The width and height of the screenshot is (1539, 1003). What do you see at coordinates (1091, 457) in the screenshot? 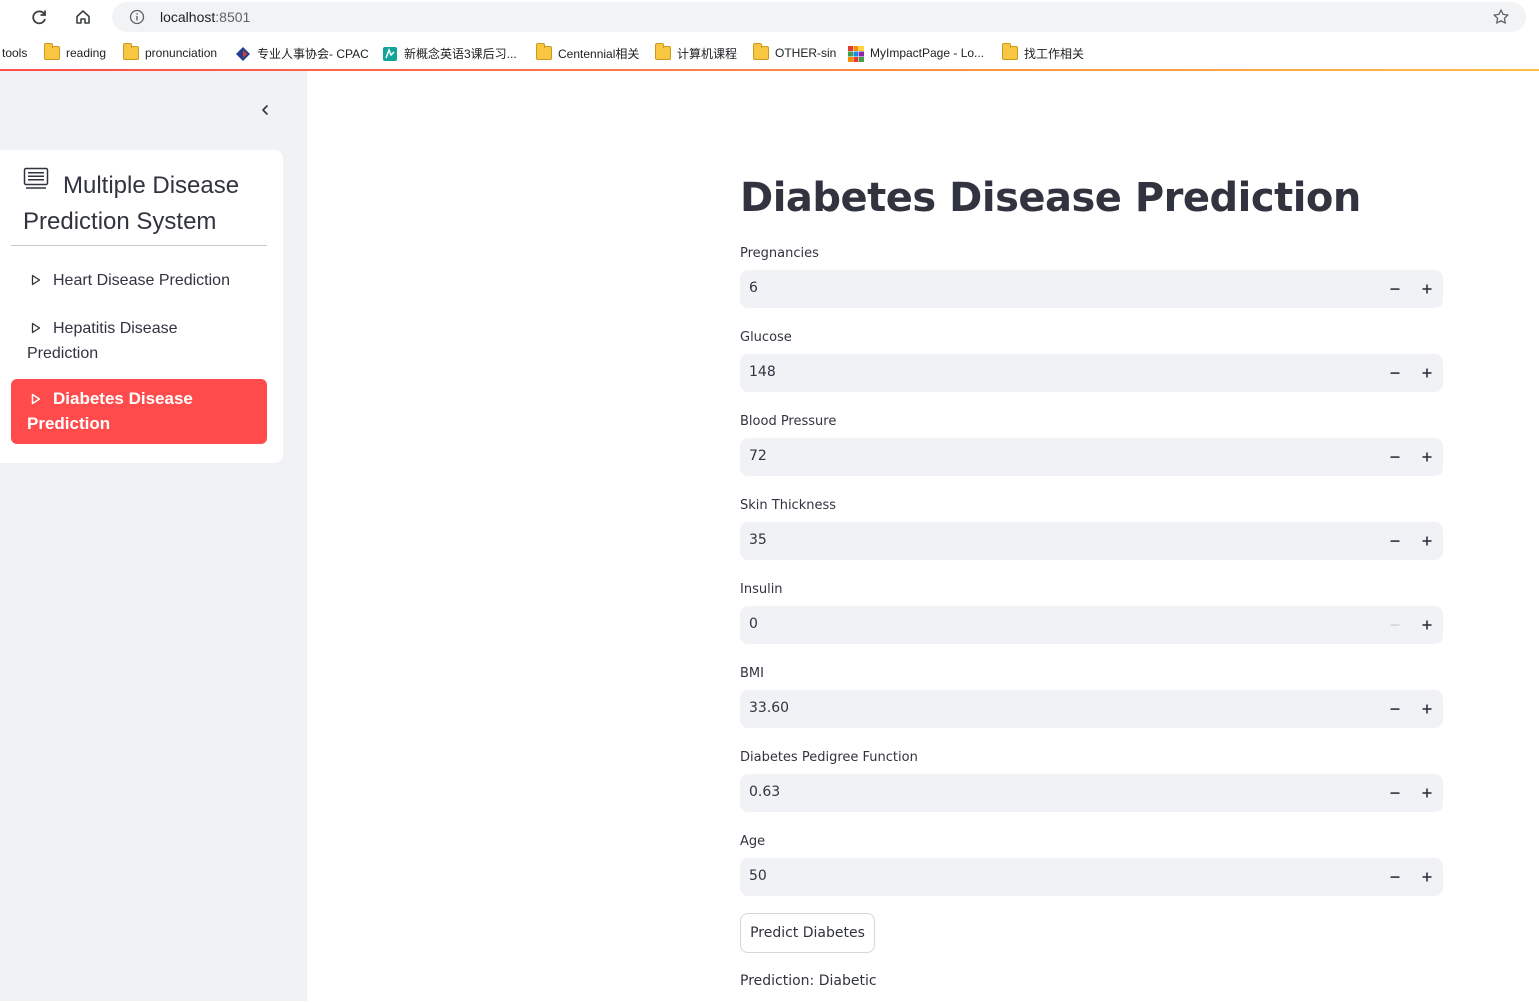
I see `blood-pressure-number-input: 72` at bounding box center [1091, 457].